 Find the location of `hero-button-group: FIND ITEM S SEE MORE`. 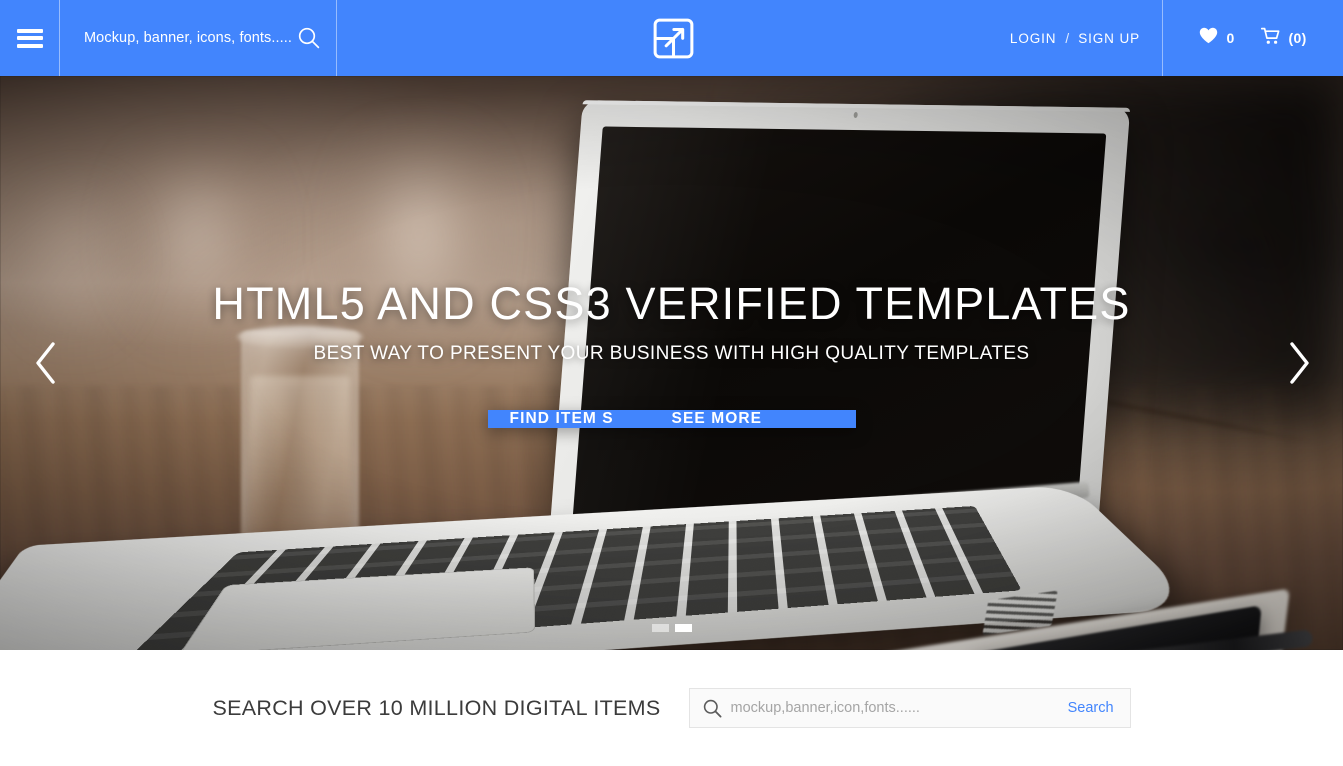

hero-button-group: FIND ITEM S SEE MORE is located at coordinates (671, 419).